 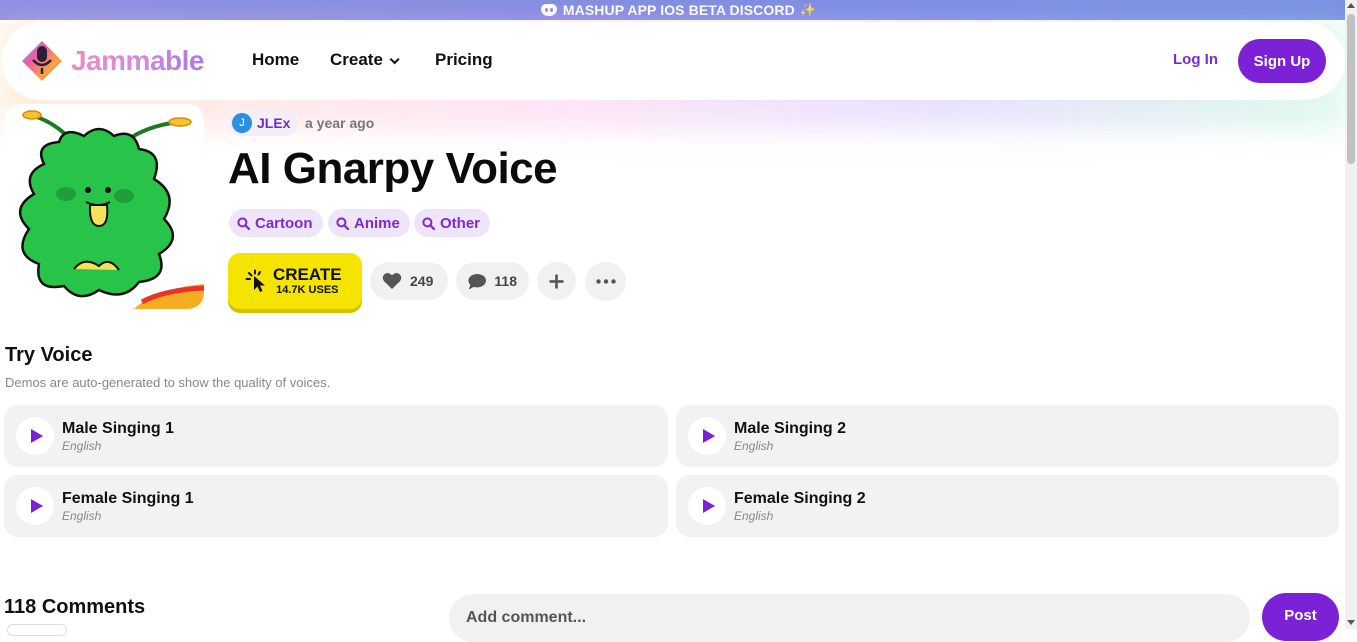 I want to click on like-count: 249, so click(x=422, y=281).